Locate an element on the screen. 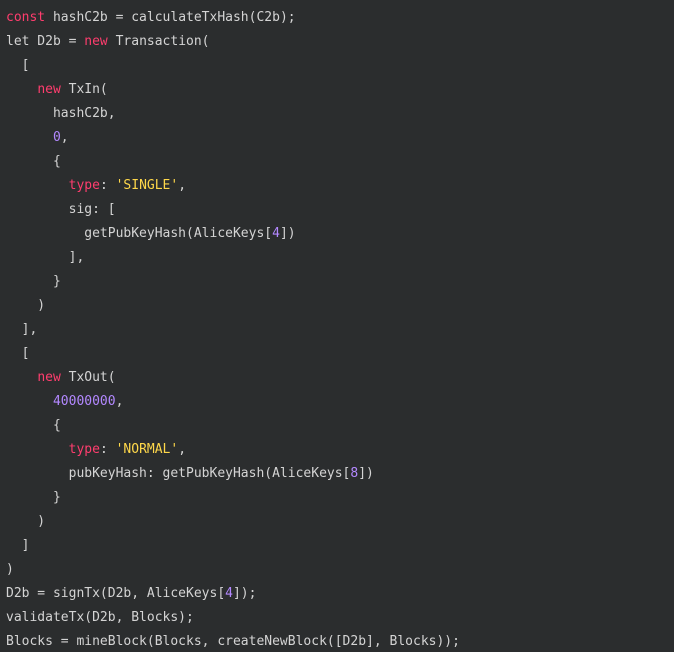  code-token-plain: validateTx(D2b, Blocks); is located at coordinates (100, 617).